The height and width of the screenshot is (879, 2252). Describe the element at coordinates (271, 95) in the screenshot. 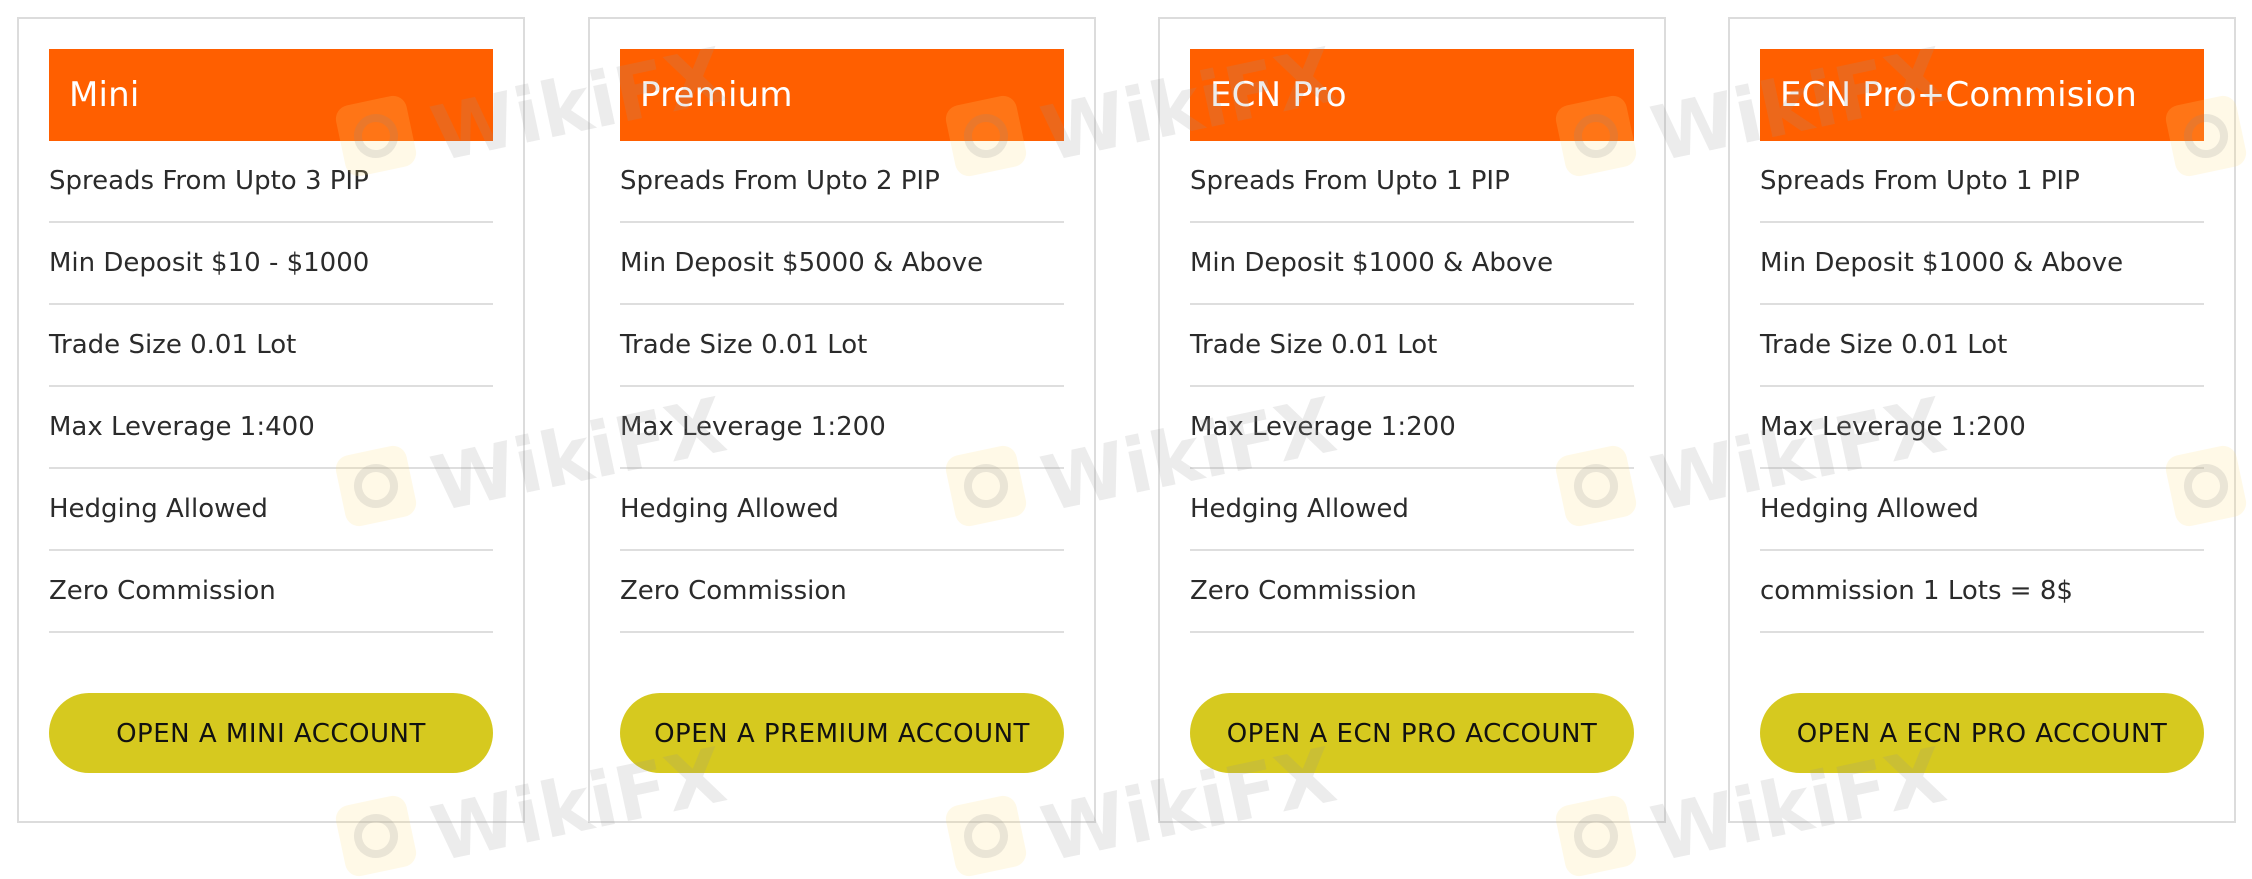

I see `card-title: Mini` at that location.